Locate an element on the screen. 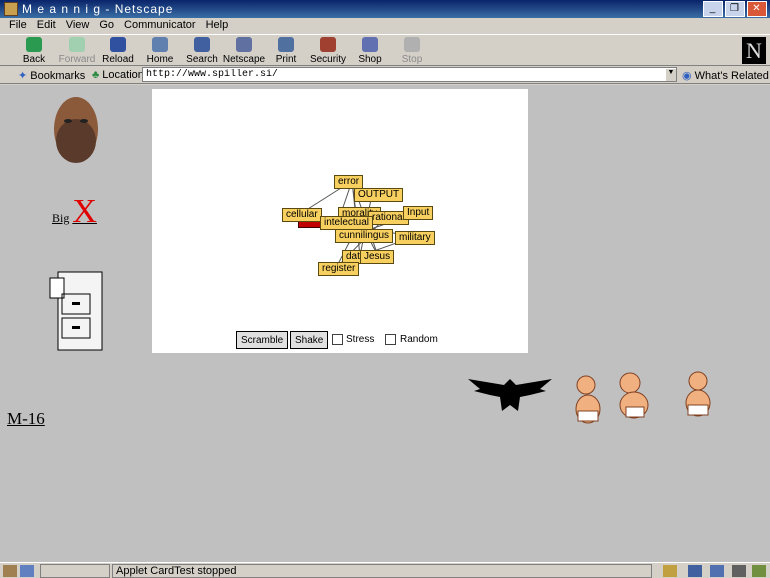 The height and width of the screenshot is (578, 770). security-button: Security is located at coordinates (328, 51).